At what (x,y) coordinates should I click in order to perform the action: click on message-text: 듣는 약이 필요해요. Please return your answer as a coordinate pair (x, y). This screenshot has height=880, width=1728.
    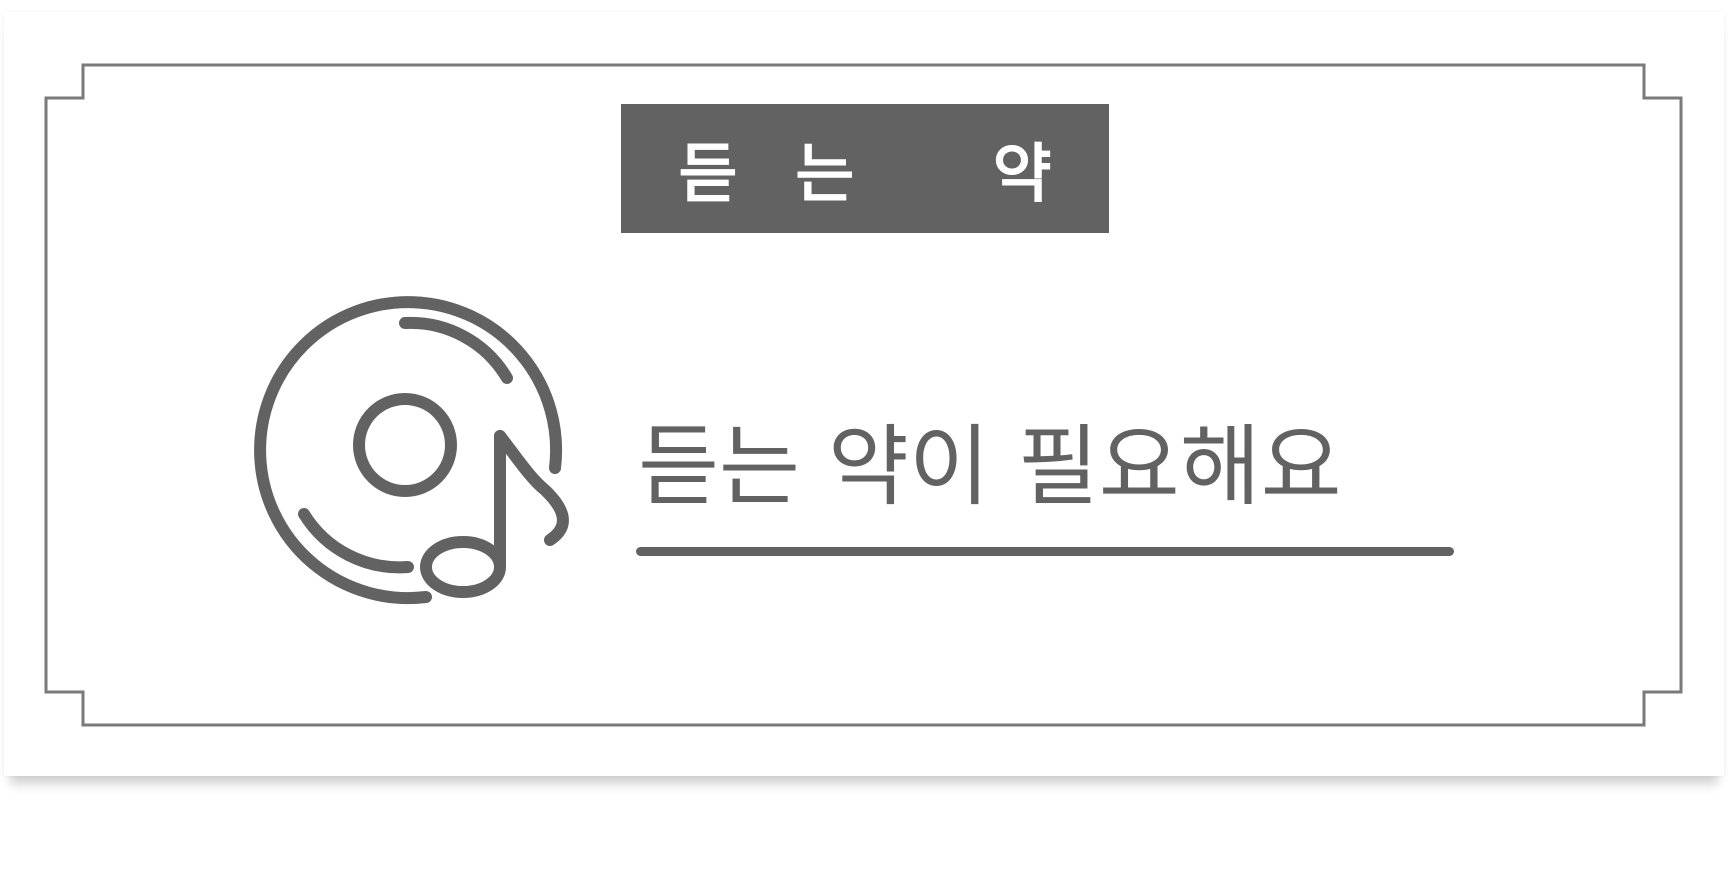
    Looking at the image, I should click on (990, 466).